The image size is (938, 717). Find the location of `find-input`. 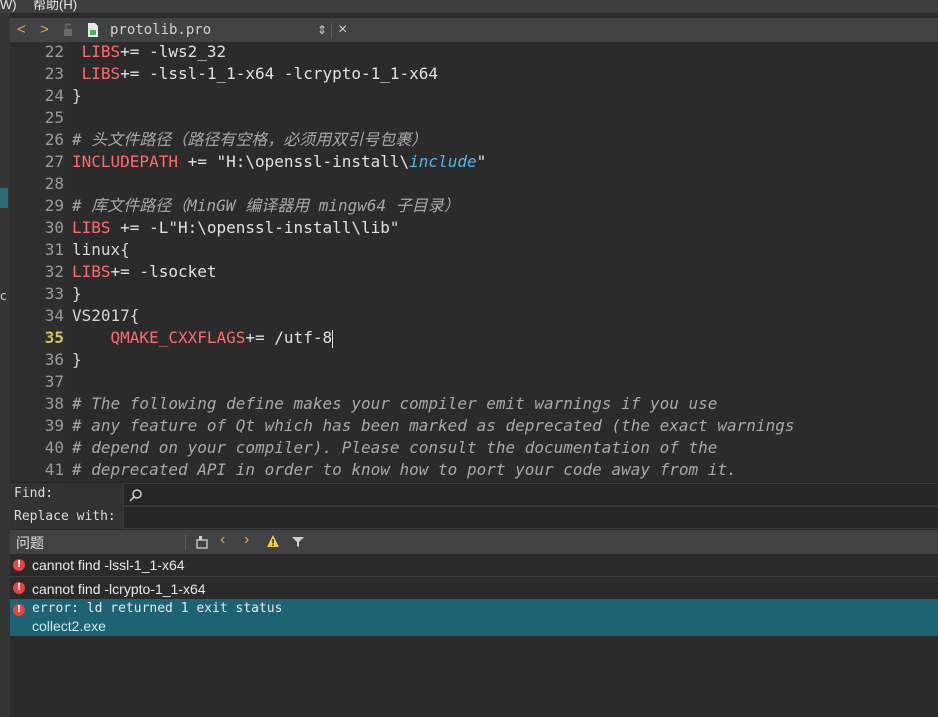

find-input is located at coordinates (530, 494).